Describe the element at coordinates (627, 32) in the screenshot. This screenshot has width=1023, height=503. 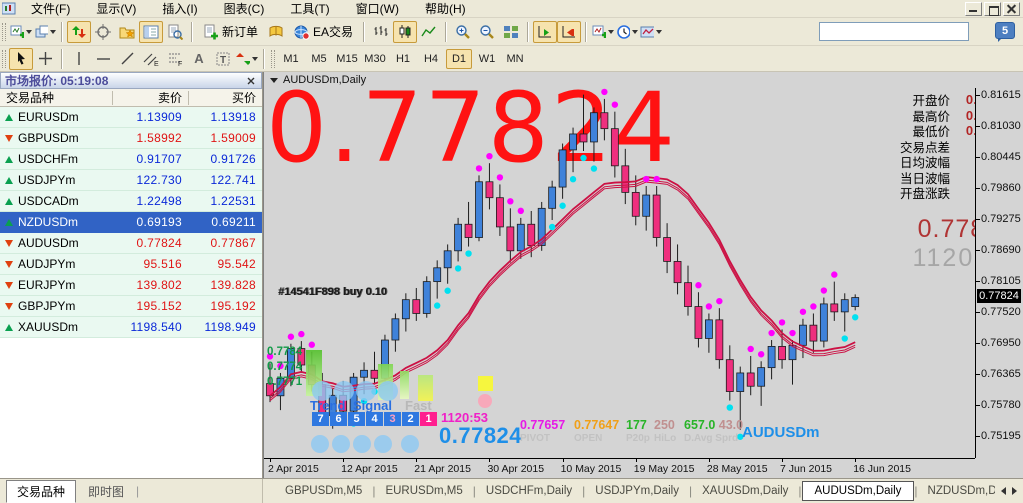
I see `periods-button` at that location.